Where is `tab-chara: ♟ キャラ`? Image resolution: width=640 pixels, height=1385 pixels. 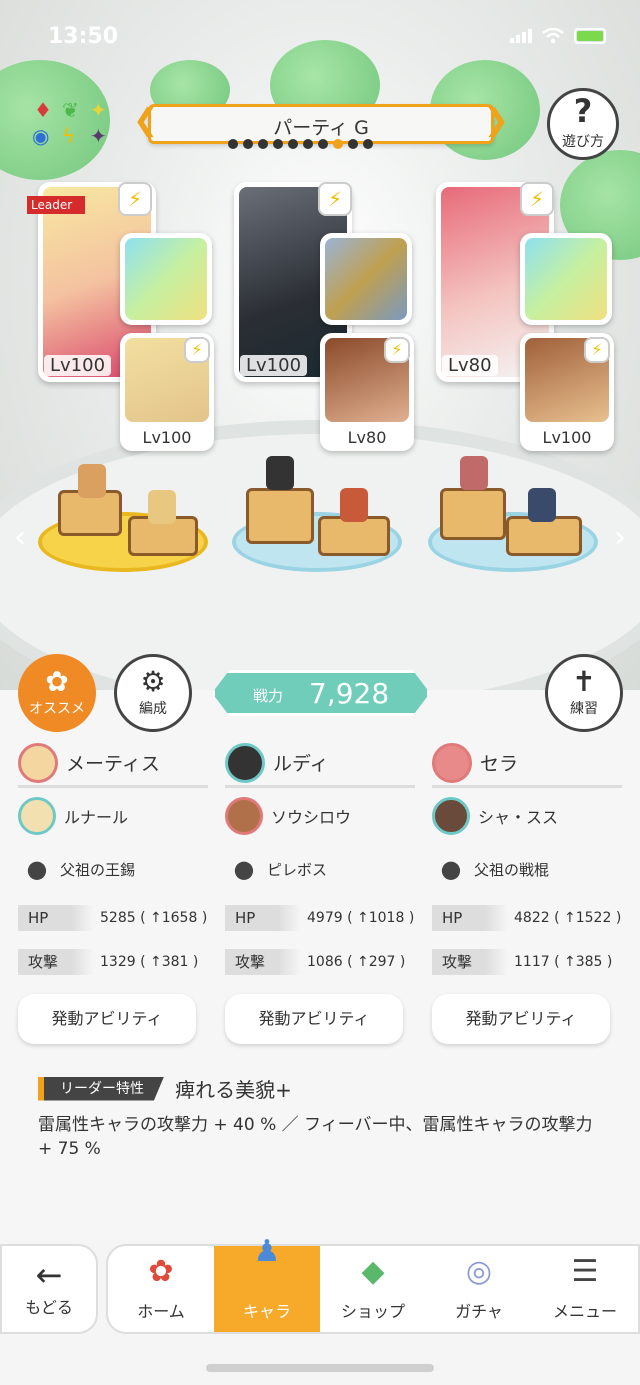
tab-chara: ♟ キャラ is located at coordinates (267, 1283).